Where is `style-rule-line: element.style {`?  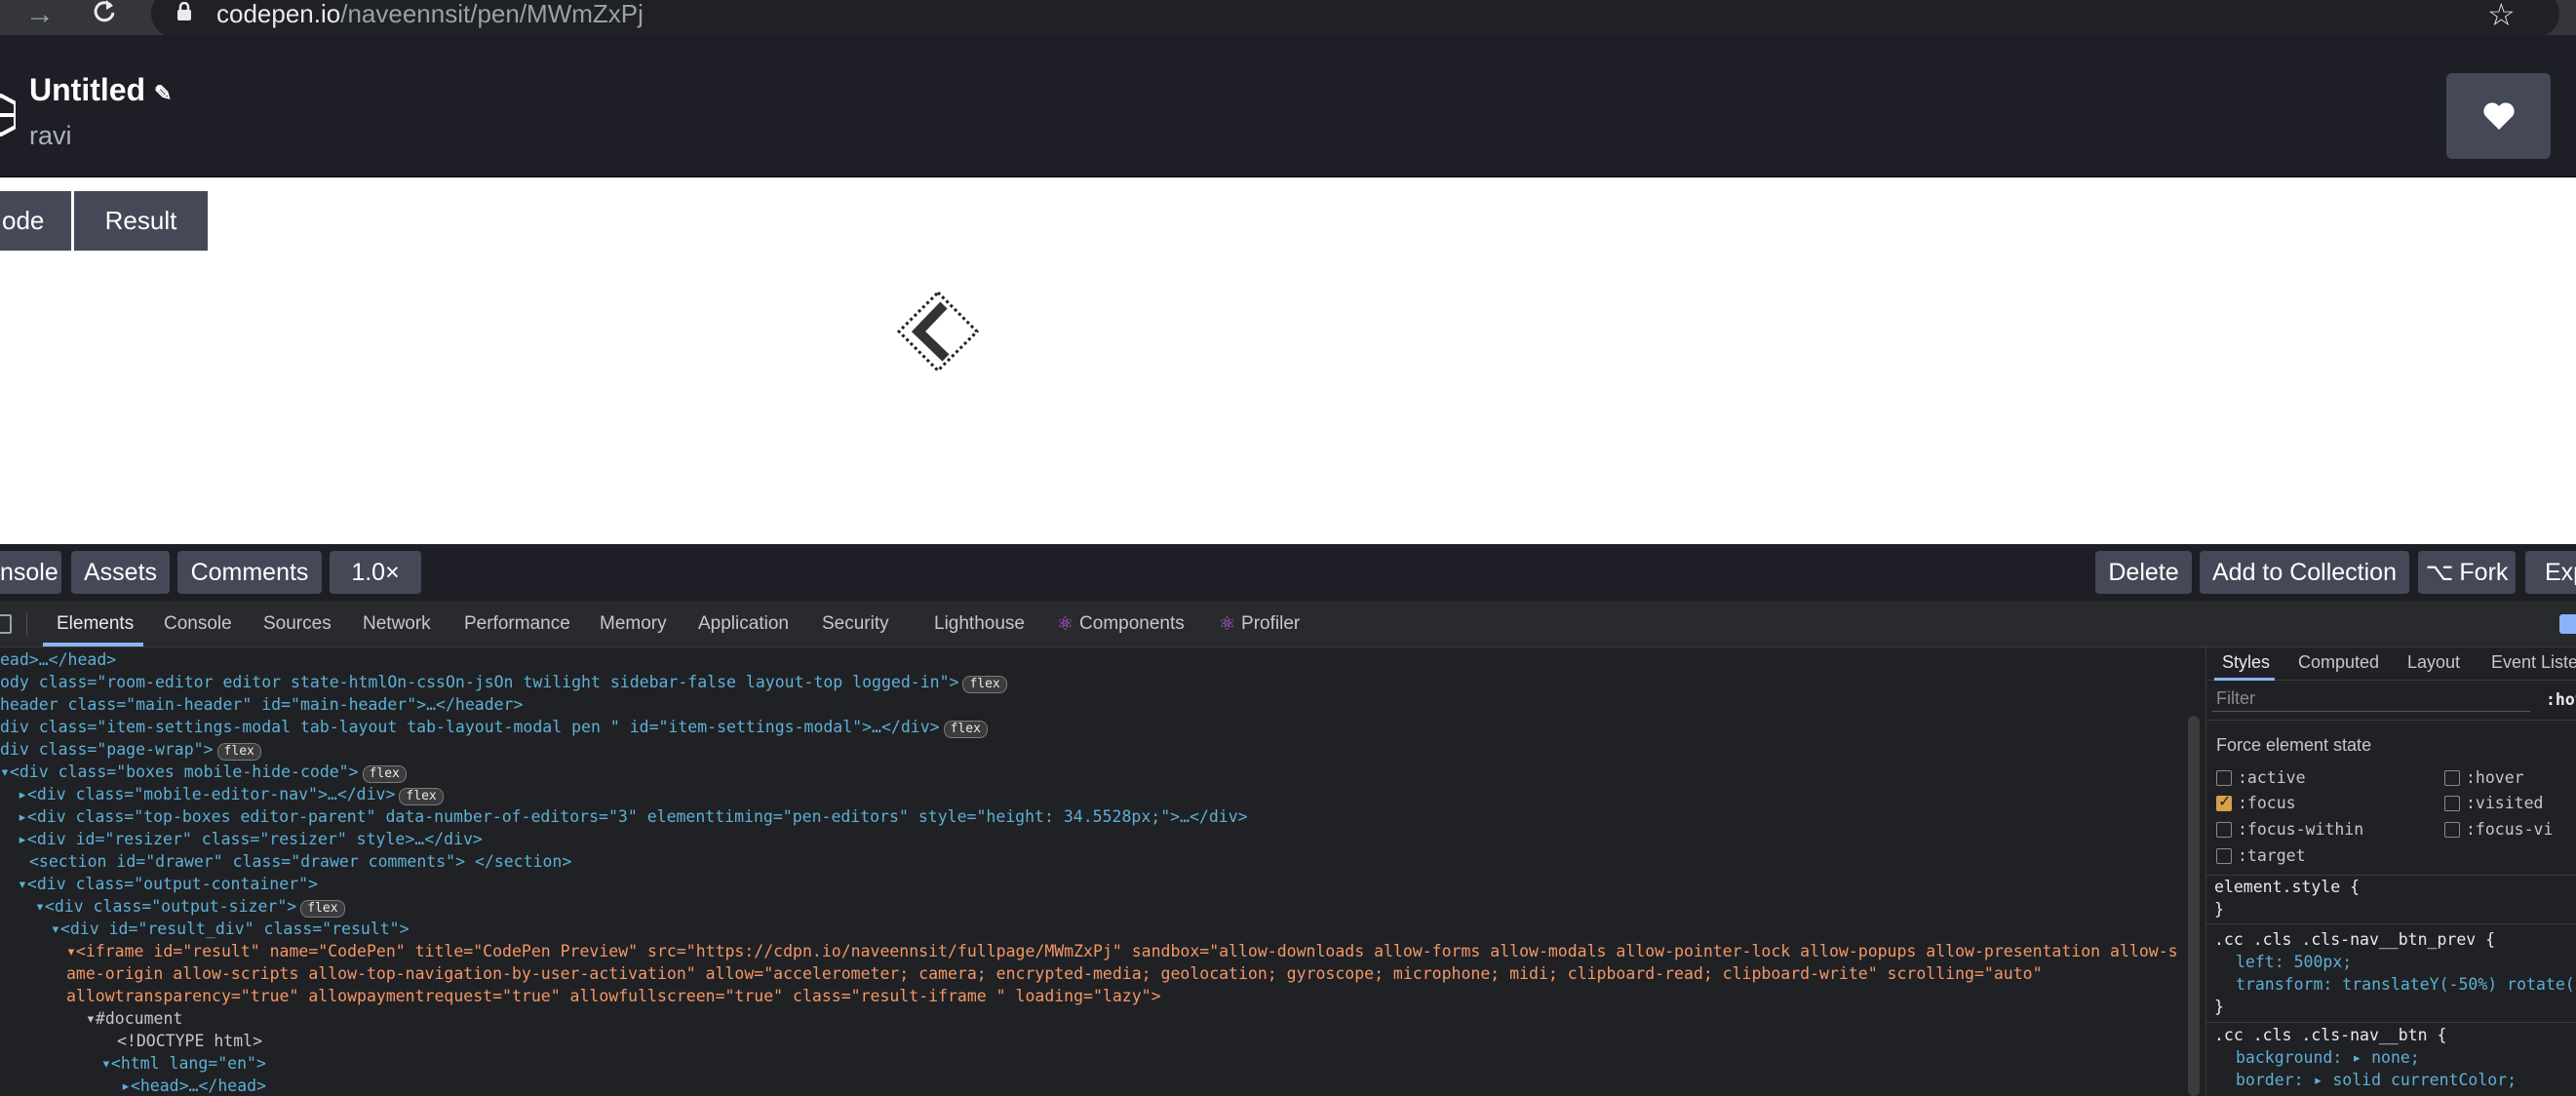
style-rule-line: element.style { is located at coordinates (2287, 887).